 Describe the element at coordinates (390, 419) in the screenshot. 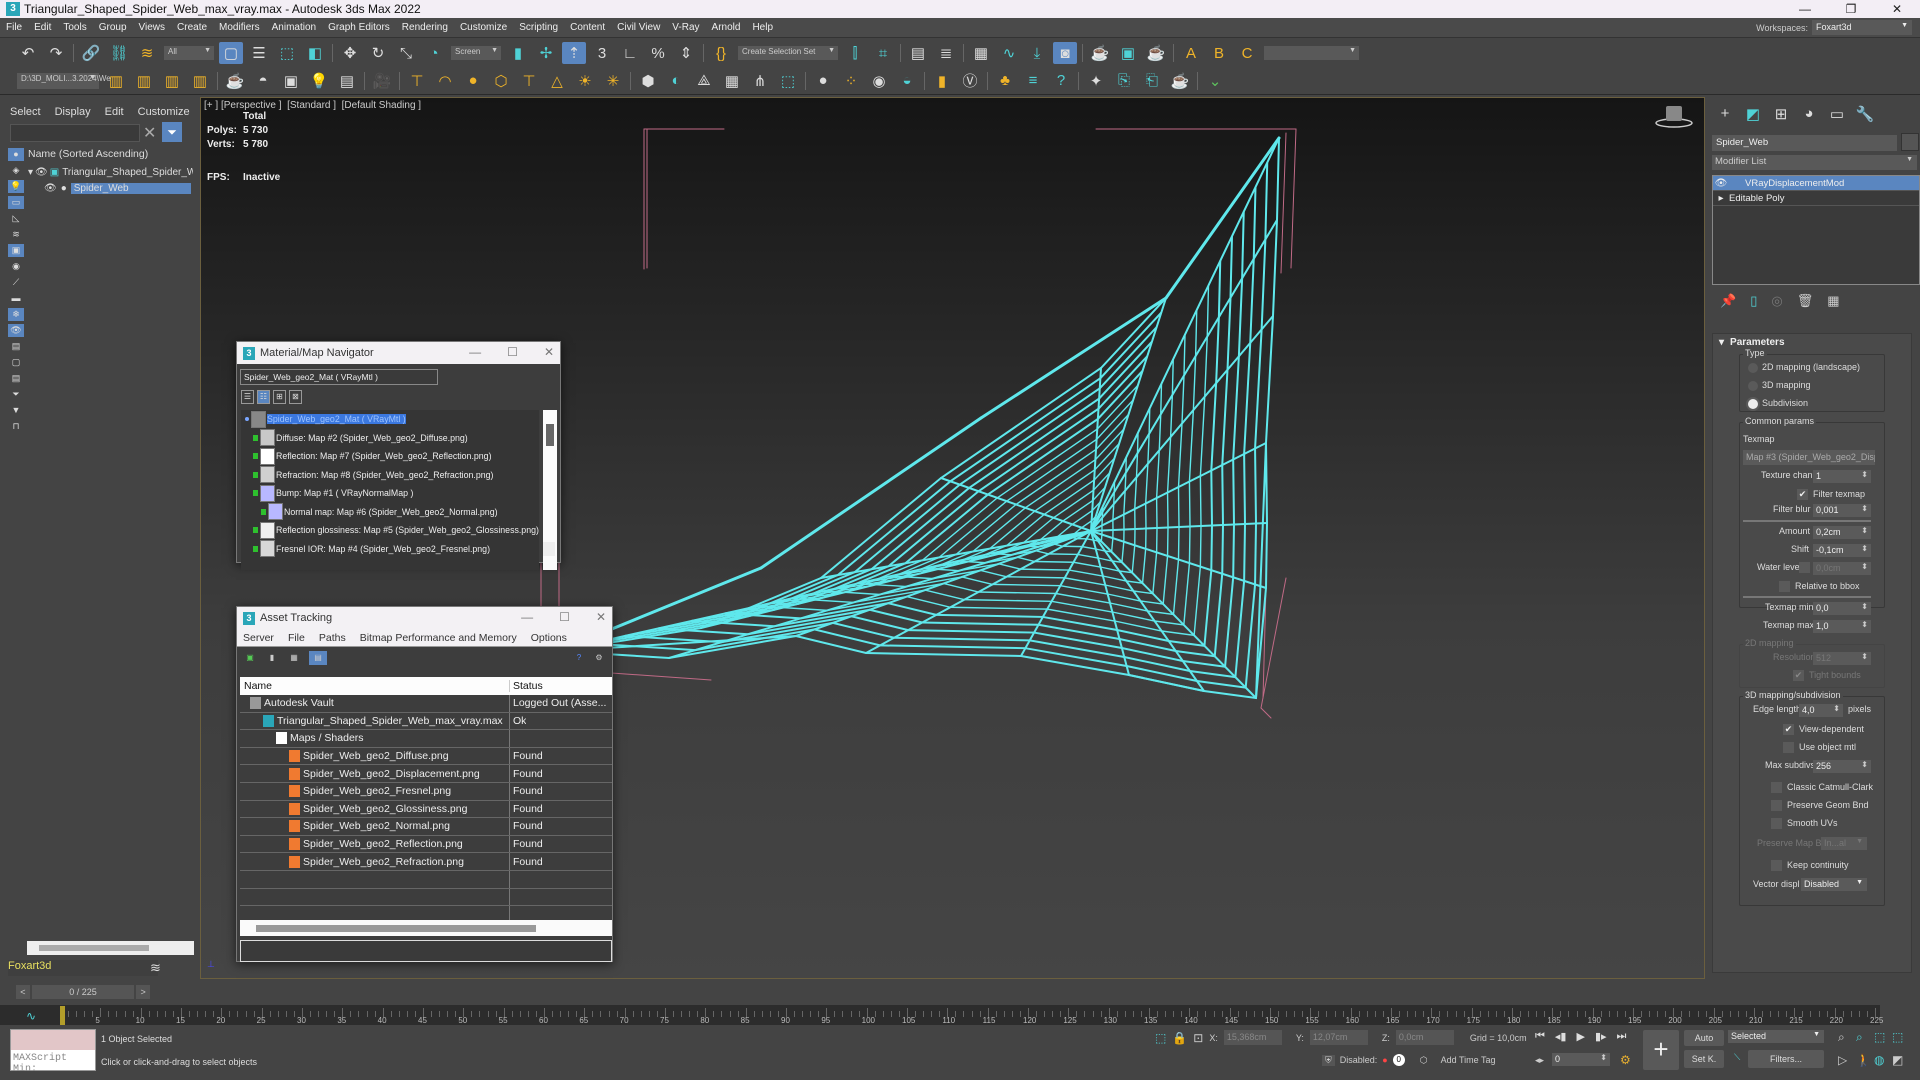

I see `material-tree-item: Spider_Web_geo2_Mat ( VRayMtl )` at that location.